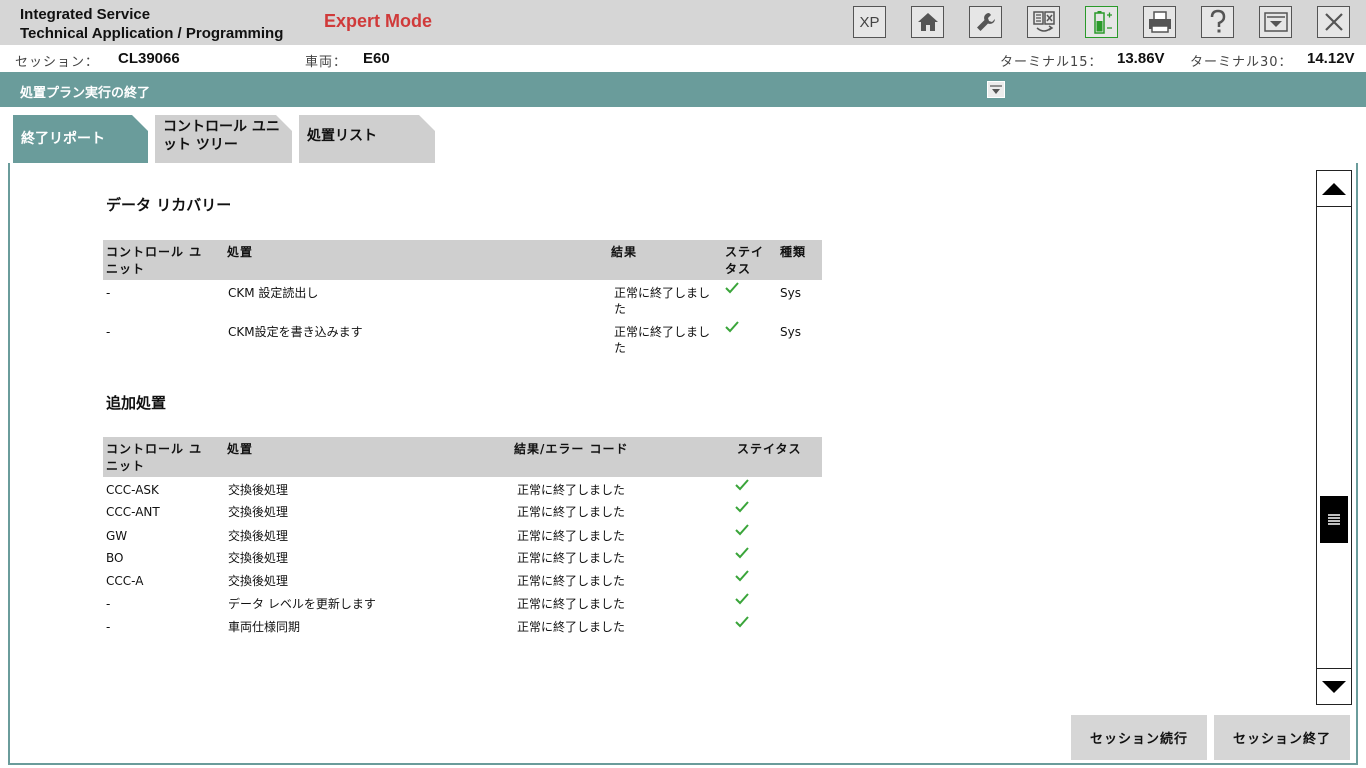 This screenshot has width=1366, height=768. What do you see at coordinates (302, 604) in the screenshot?
I see `row-action: データ レベルを更新します` at bounding box center [302, 604].